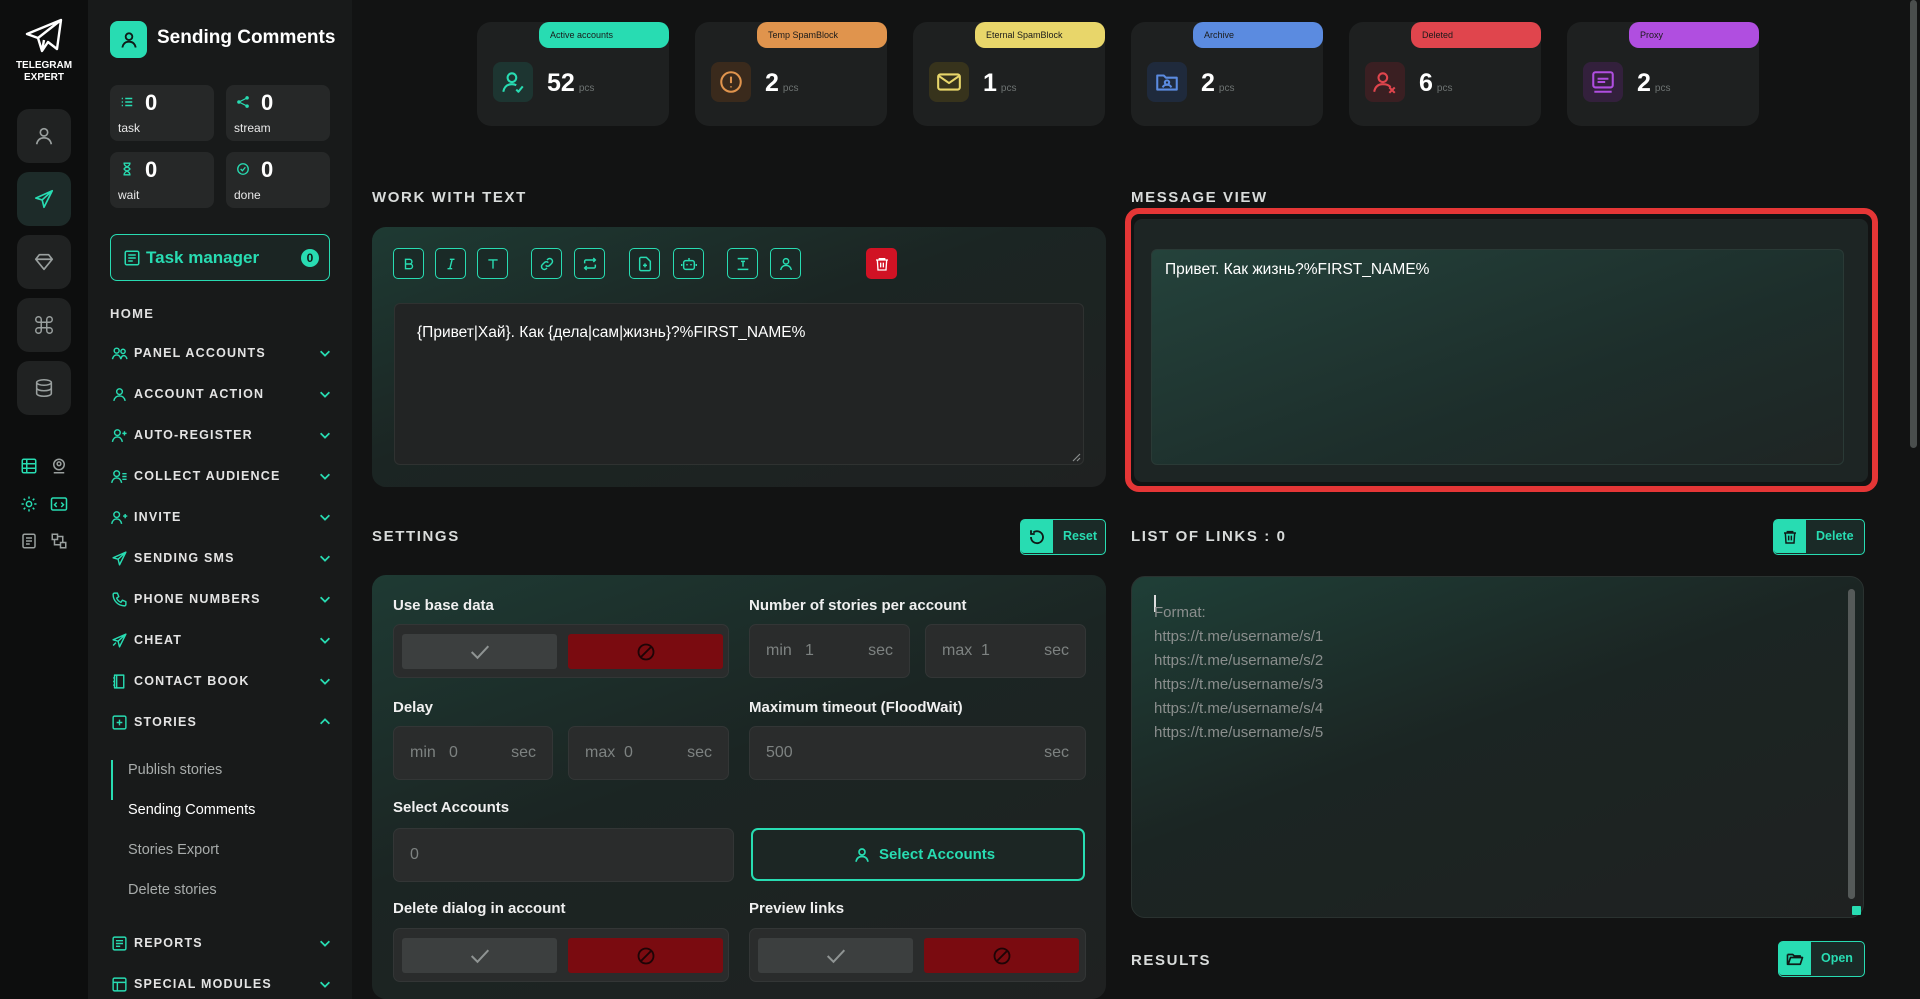  What do you see at coordinates (791, 74) in the screenshot?
I see `account-card-temp-spamblock: Temp SpamBlock 2 pcs` at bounding box center [791, 74].